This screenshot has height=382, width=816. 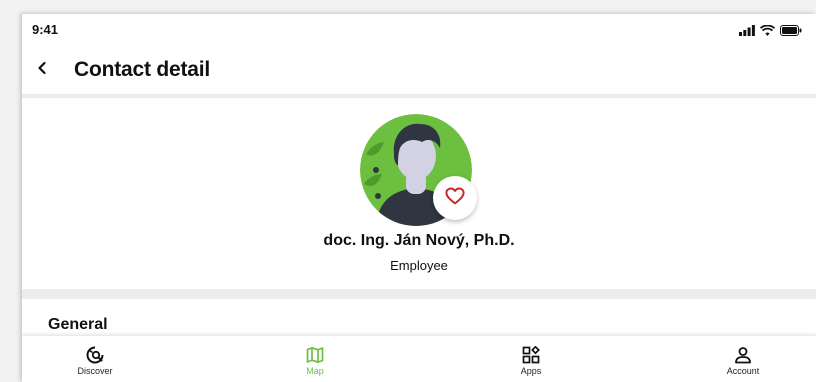 I want to click on chevron-left-icon, so click(x=42, y=70).